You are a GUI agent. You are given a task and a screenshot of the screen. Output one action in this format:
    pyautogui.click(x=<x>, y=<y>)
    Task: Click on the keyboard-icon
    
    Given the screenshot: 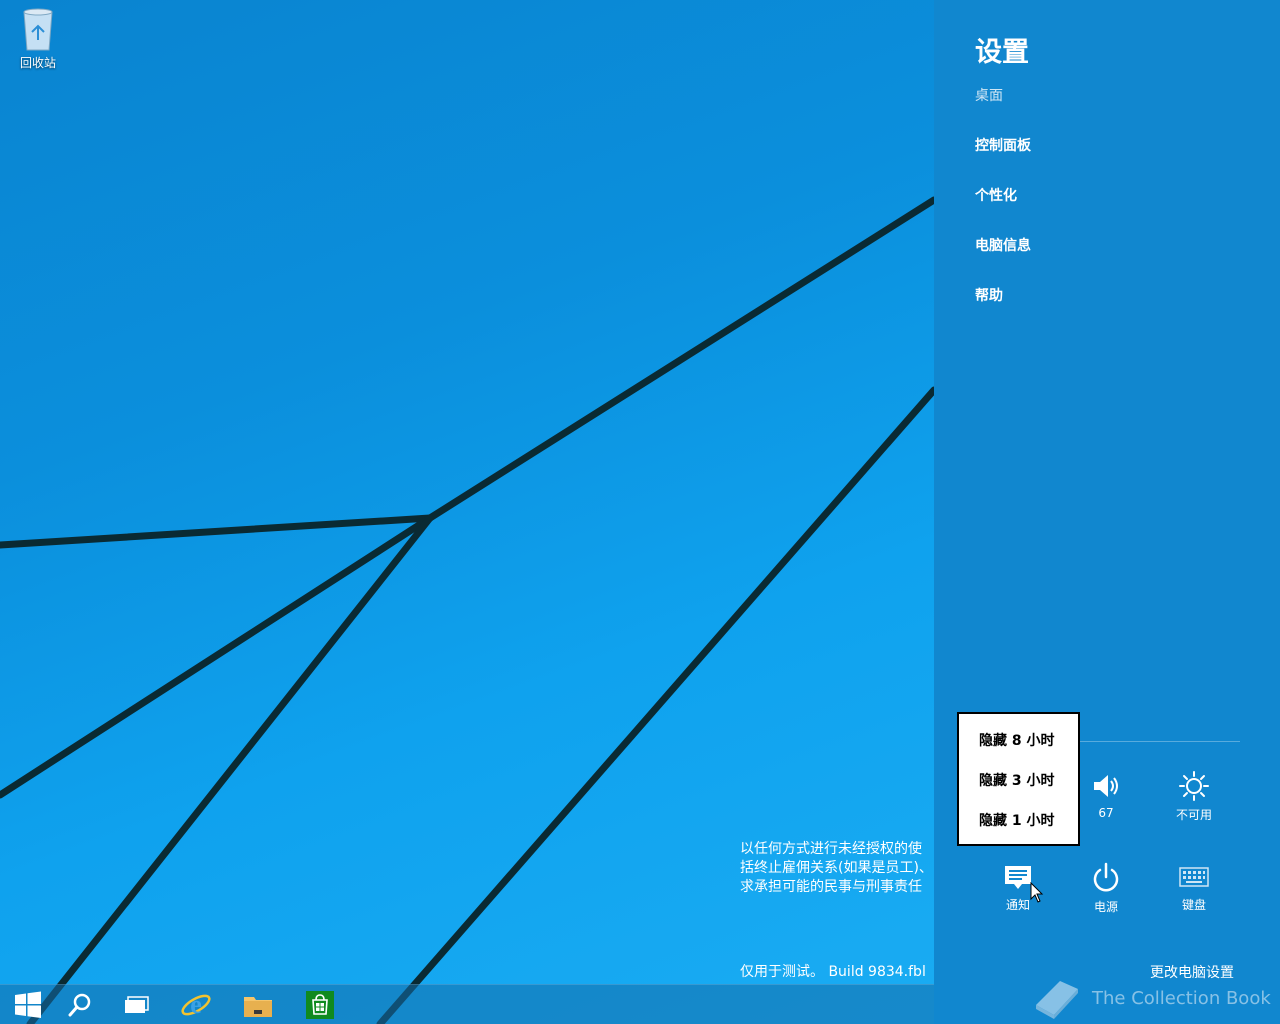 What is the action you would take?
    pyautogui.click(x=1194, y=877)
    